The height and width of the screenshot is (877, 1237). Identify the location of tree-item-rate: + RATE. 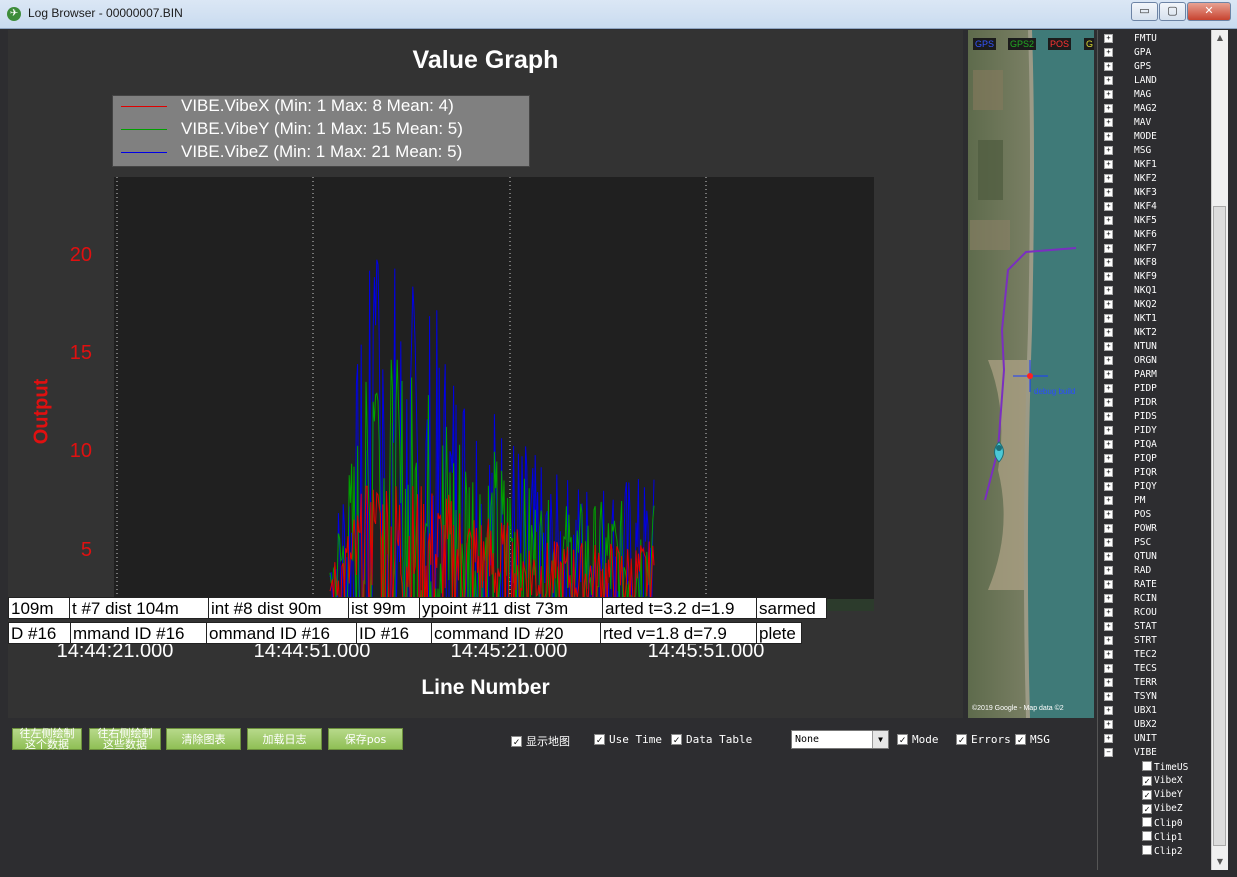
(1130, 586).